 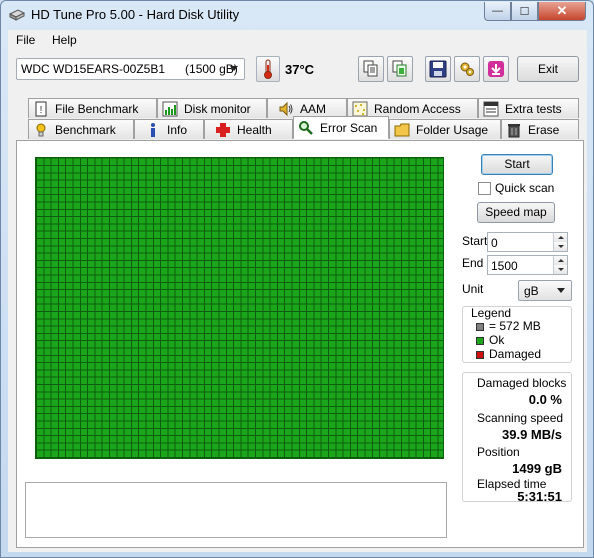 I want to click on info-icon, so click(x=153, y=129).